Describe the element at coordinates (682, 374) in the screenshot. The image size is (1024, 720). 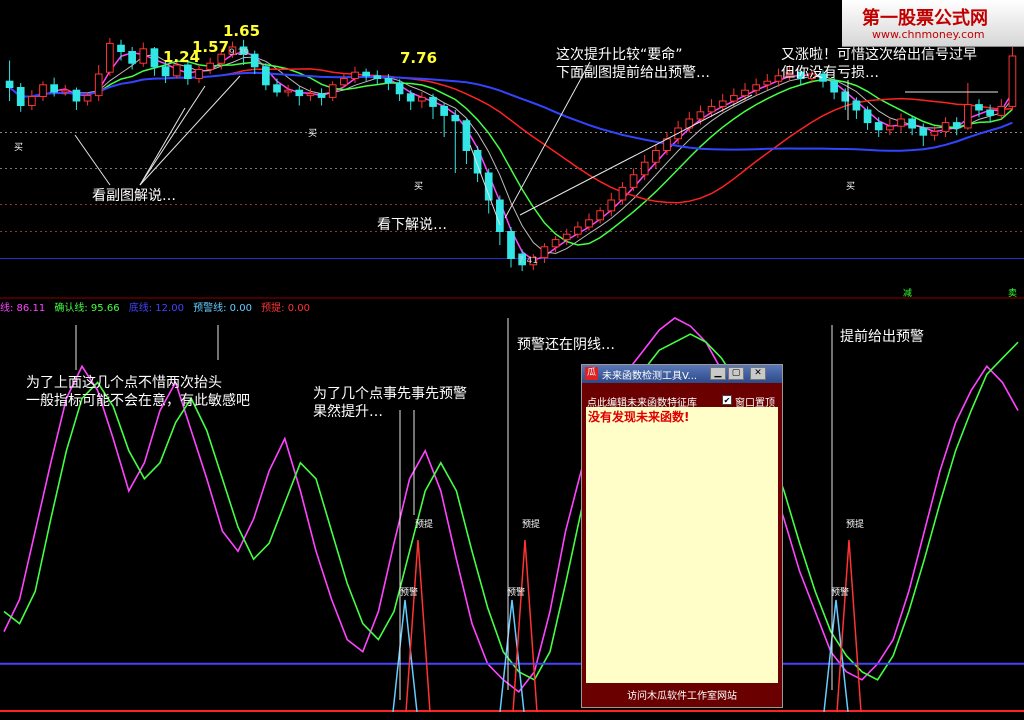
I see `window-titlebar: 瓜 未来函数检测工具V... ▁ ▢ ✕` at that location.